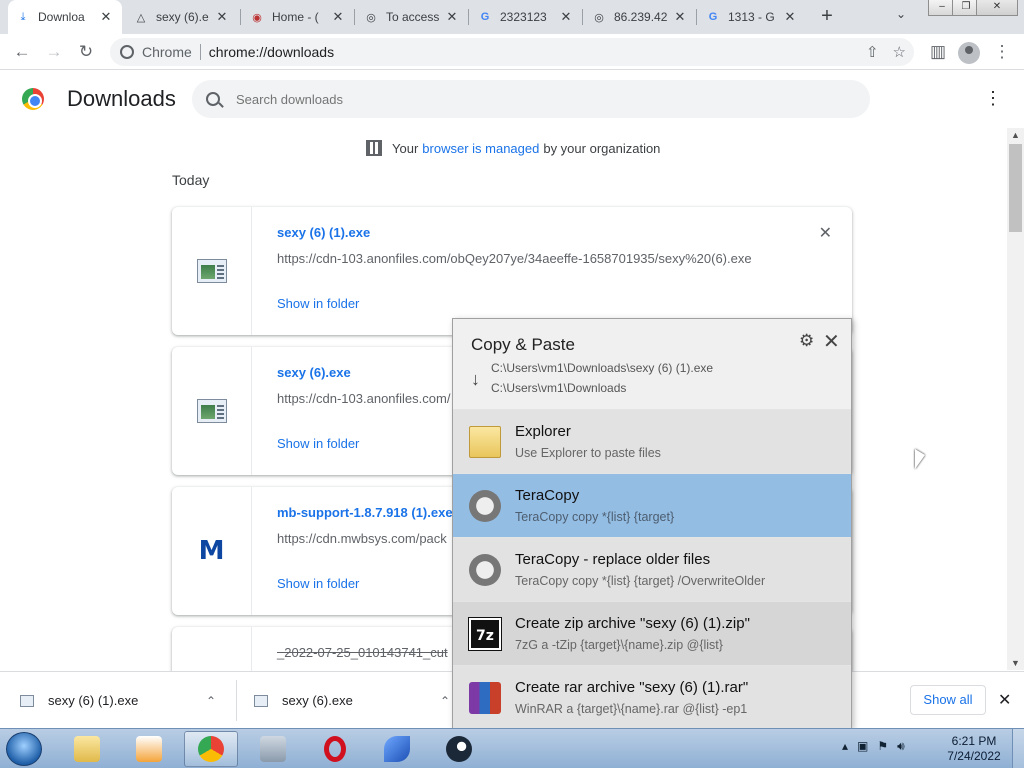  What do you see at coordinates (1004, 700) in the screenshot?
I see `shelf-close-icon: ✕` at bounding box center [1004, 700].